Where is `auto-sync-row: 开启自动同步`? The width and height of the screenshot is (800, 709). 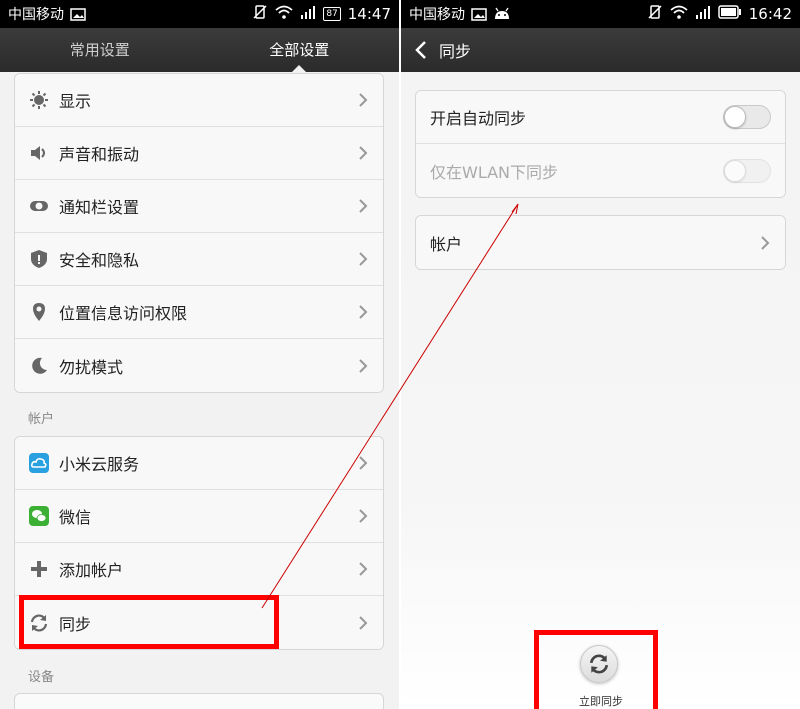
auto-sync-row: 开启自动同步 is located at coordinates (600, 117).